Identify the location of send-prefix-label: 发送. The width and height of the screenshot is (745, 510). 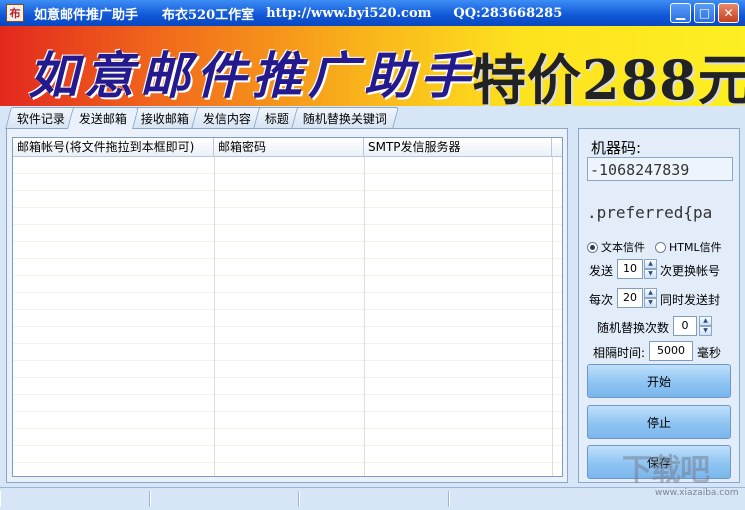
(601, 271).